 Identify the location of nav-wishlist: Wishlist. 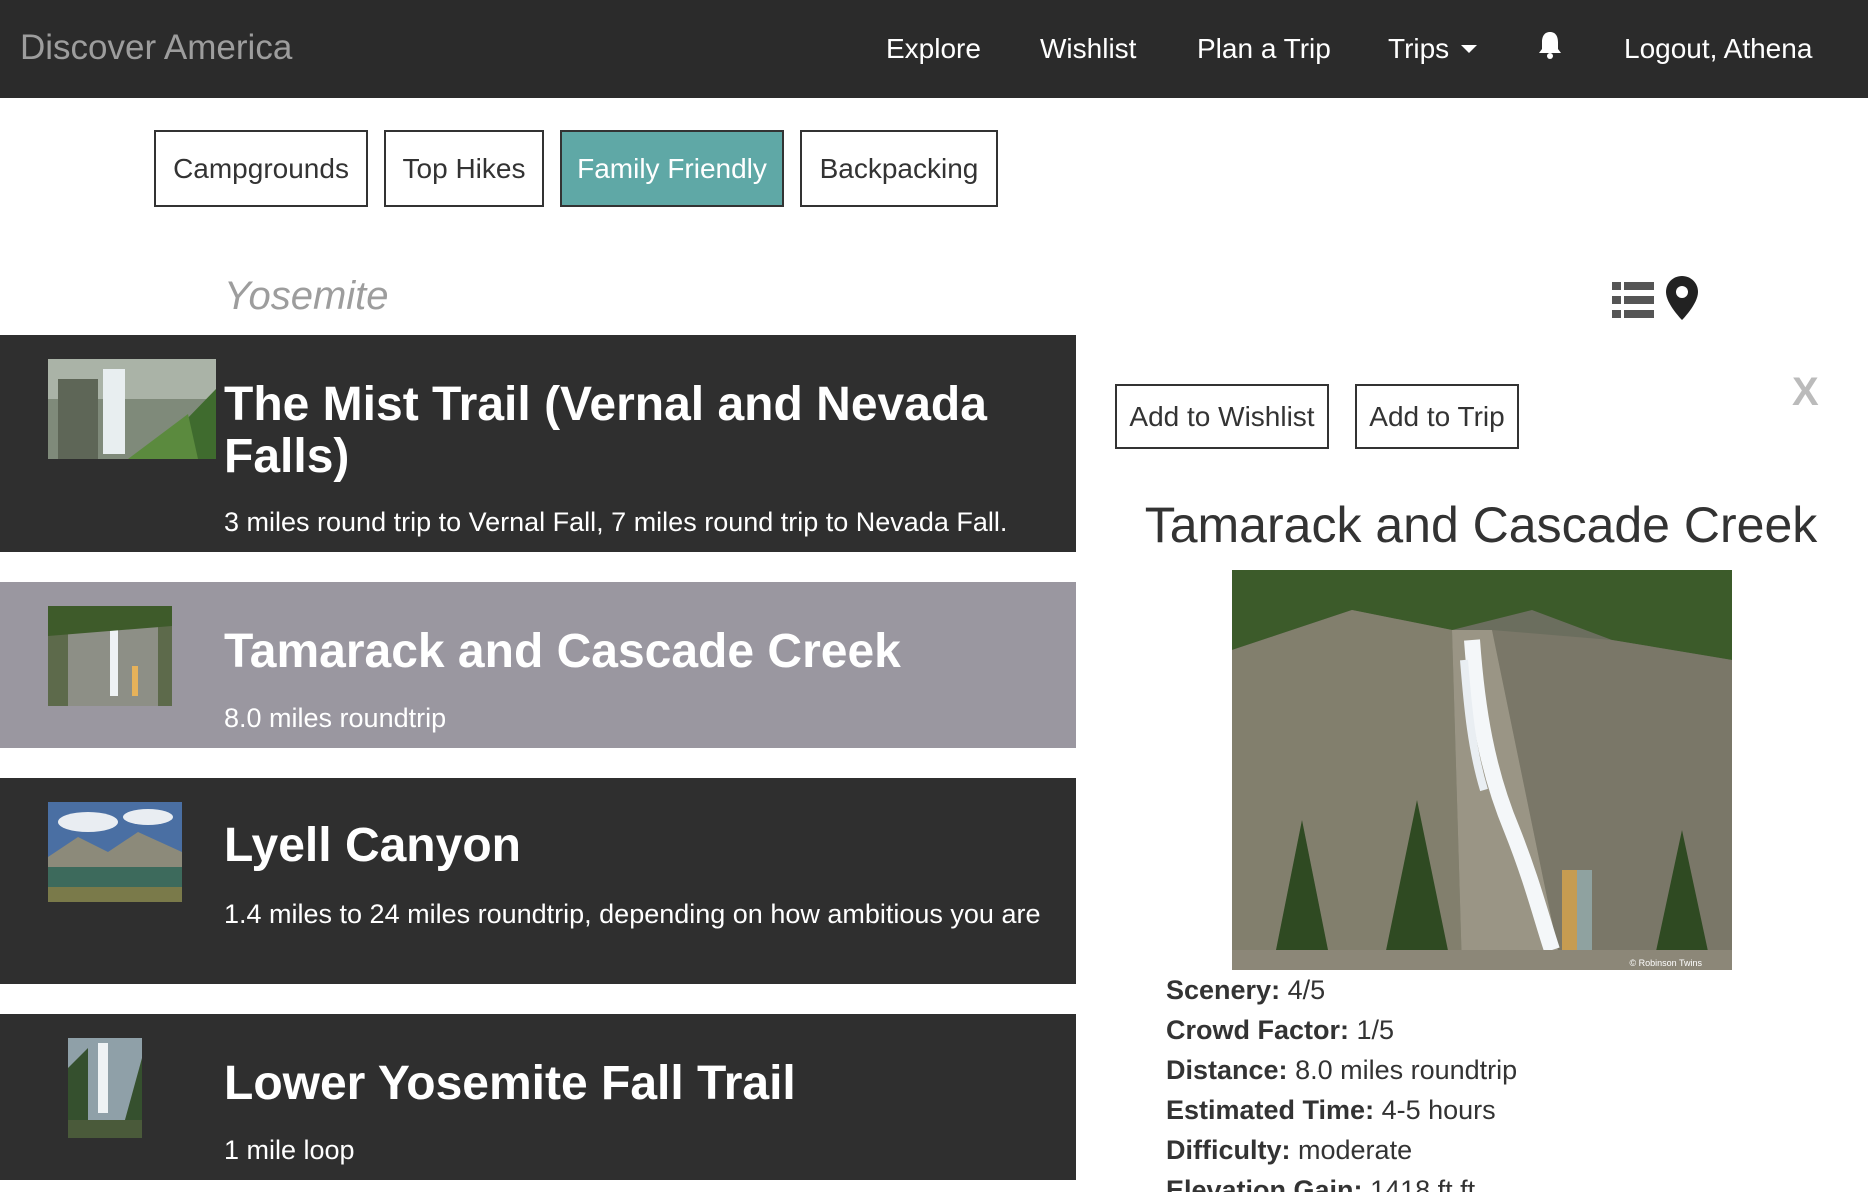
(1088, 49).